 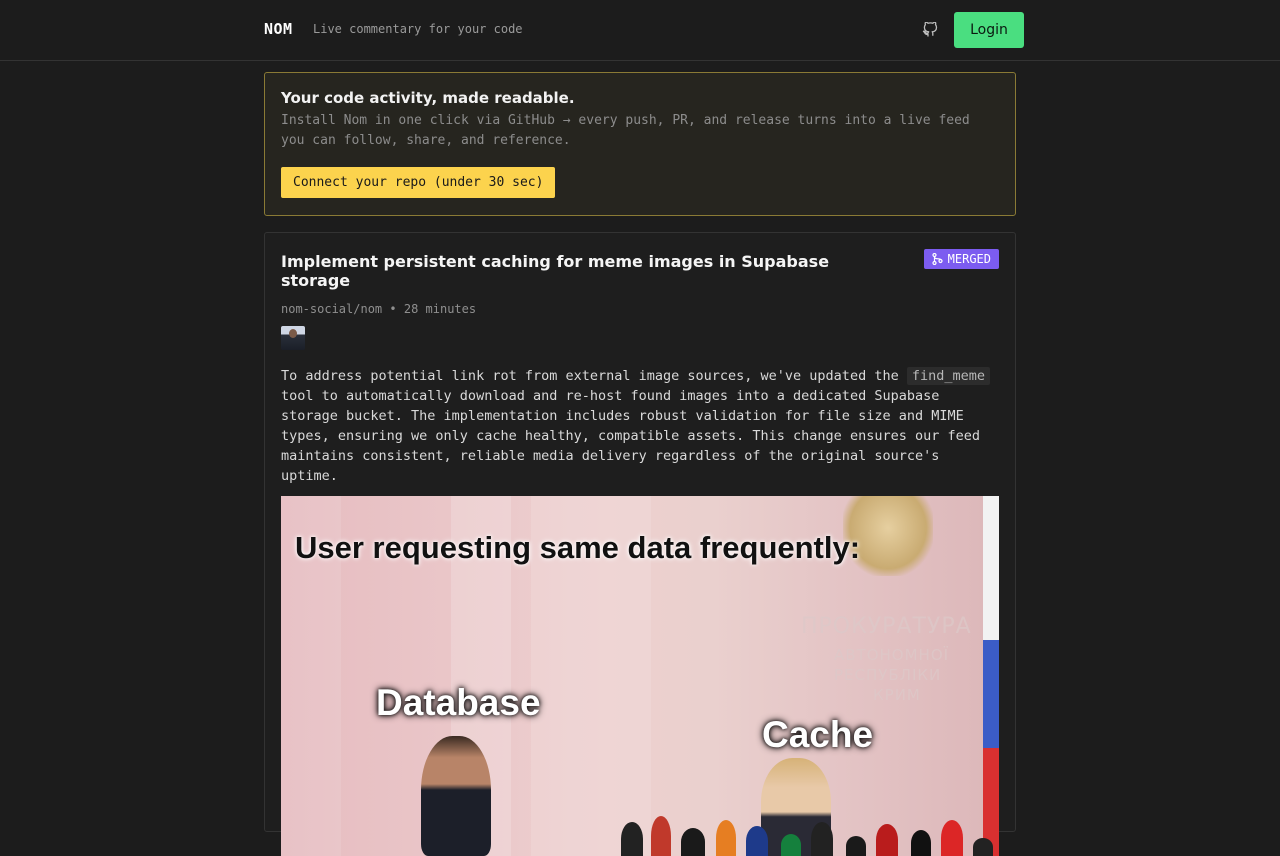 I want to click on status-badge: MERGED, so click(x=961, y=259).